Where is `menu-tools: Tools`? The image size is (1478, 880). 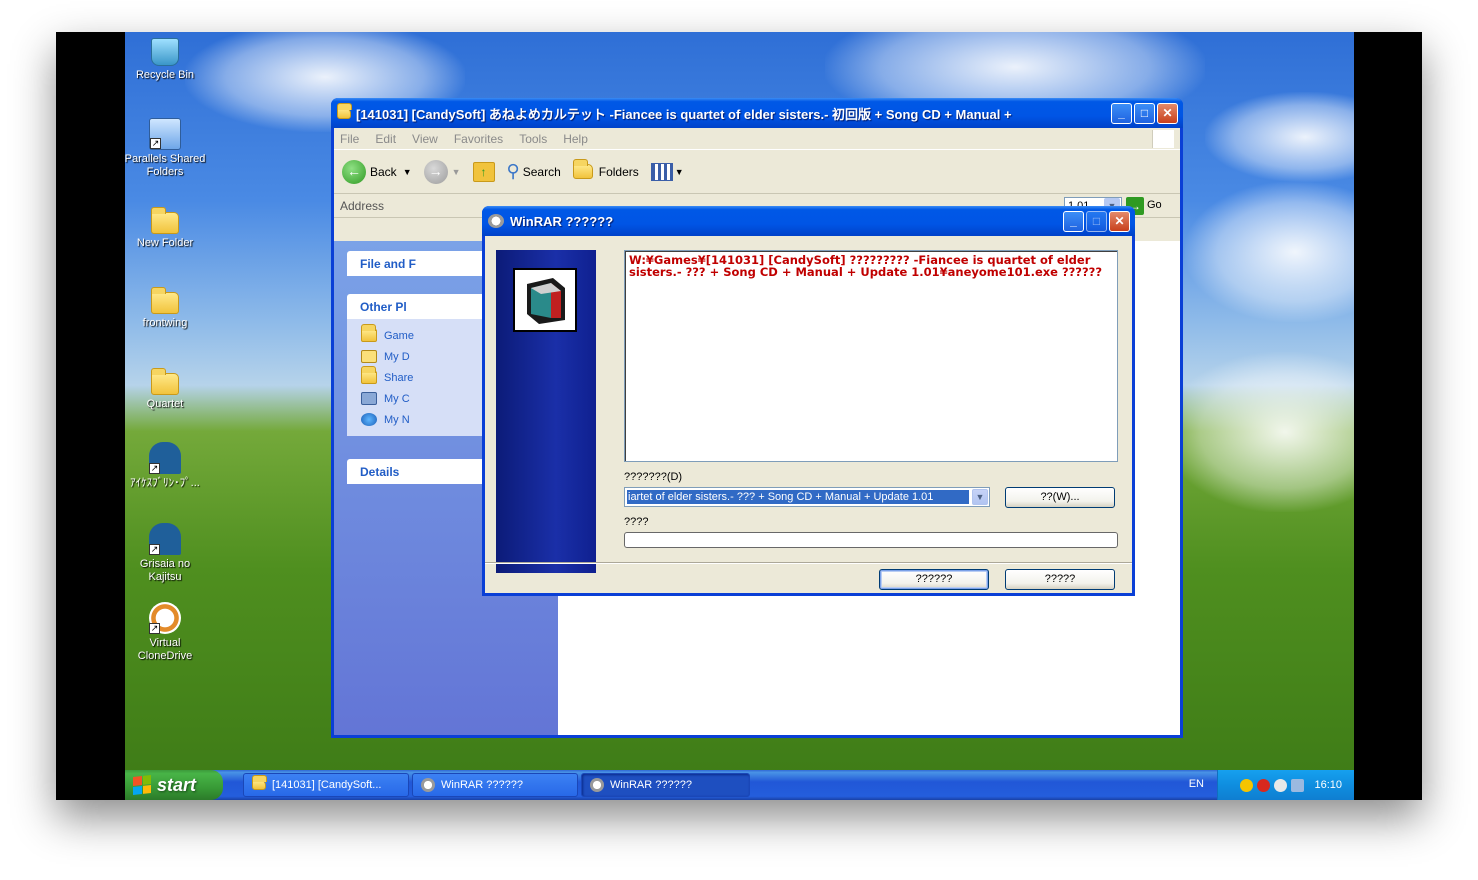 menu-tools: Tools is located at coordinates (533, 139).